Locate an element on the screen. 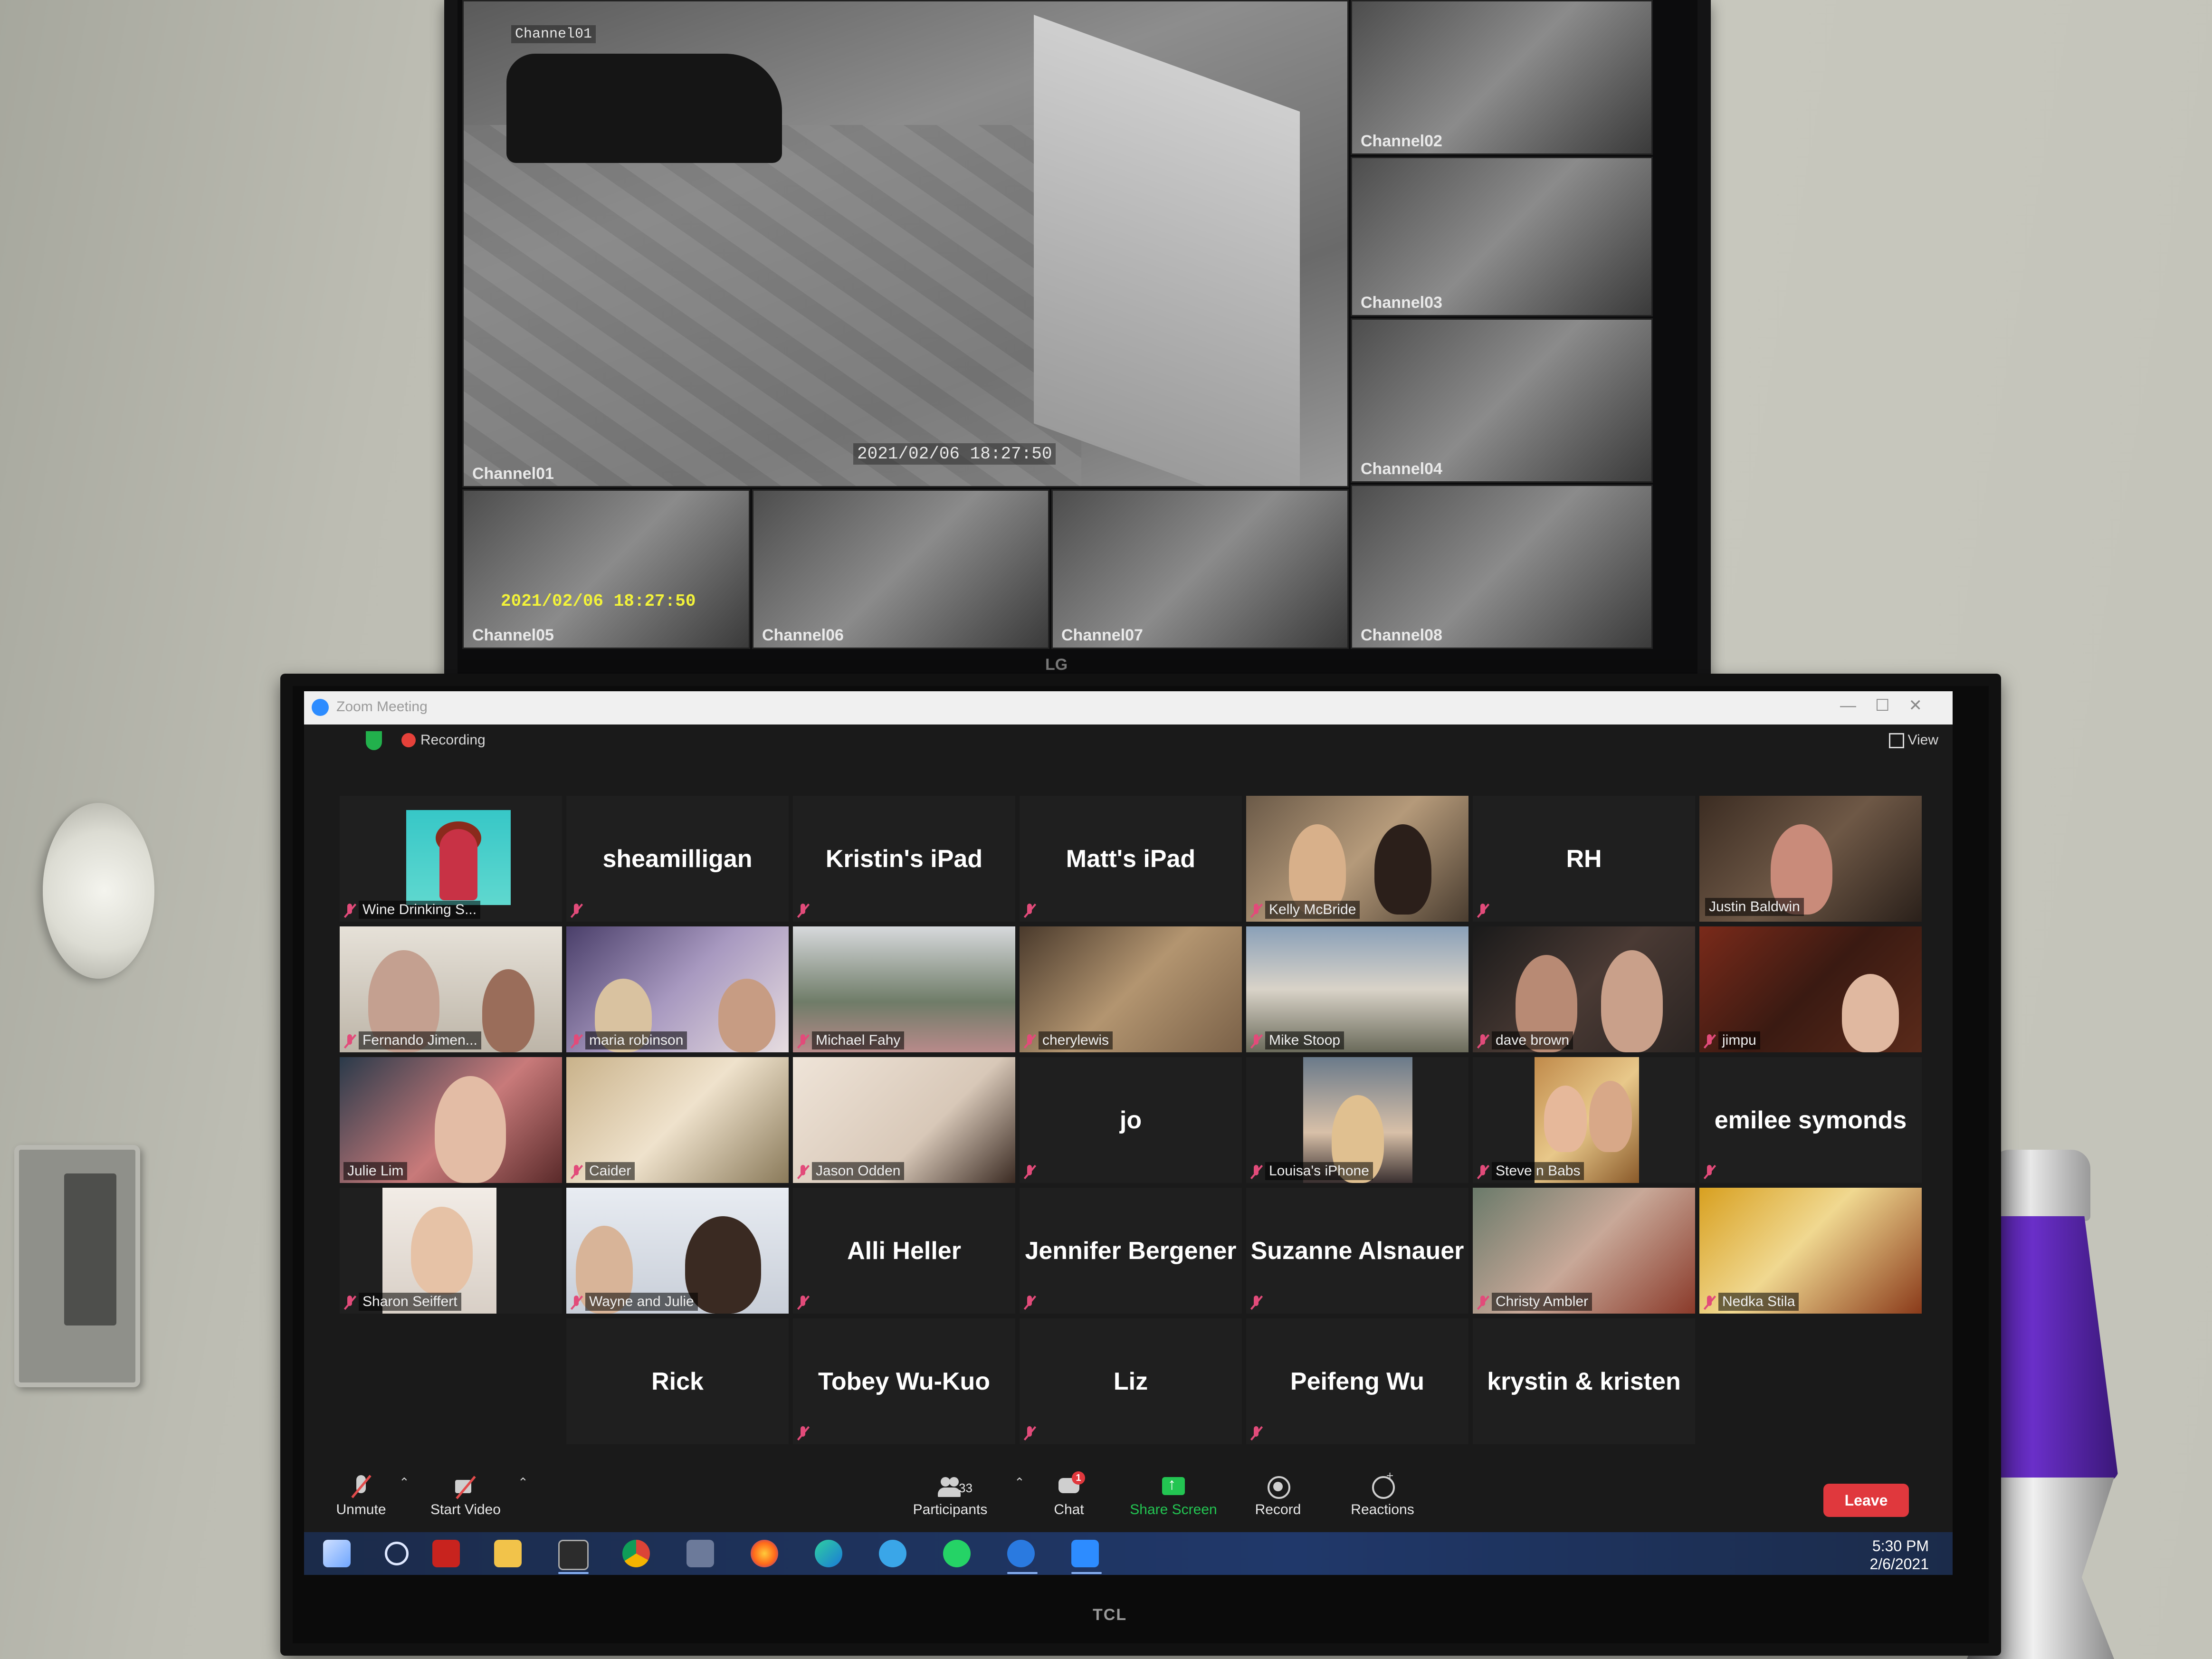 The height and width of the screenshot is (1659, 2212). person is located at coordinates (1632, 1001).